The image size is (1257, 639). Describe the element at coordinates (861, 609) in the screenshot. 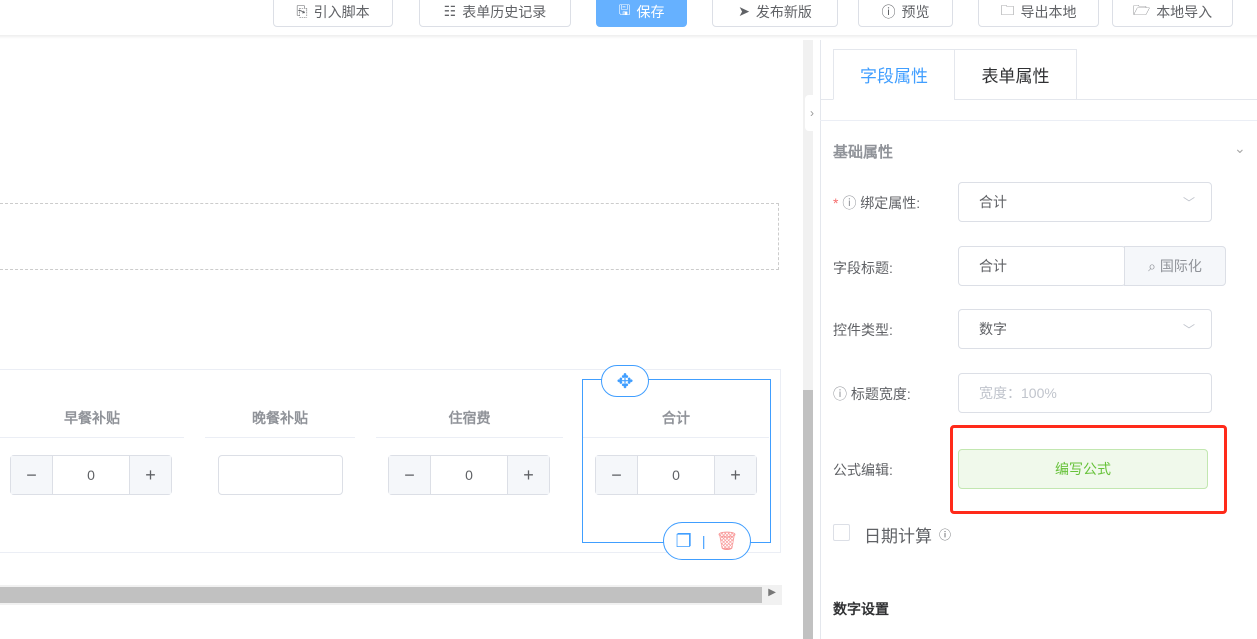

I see `section-number: 数字设置` at that location.